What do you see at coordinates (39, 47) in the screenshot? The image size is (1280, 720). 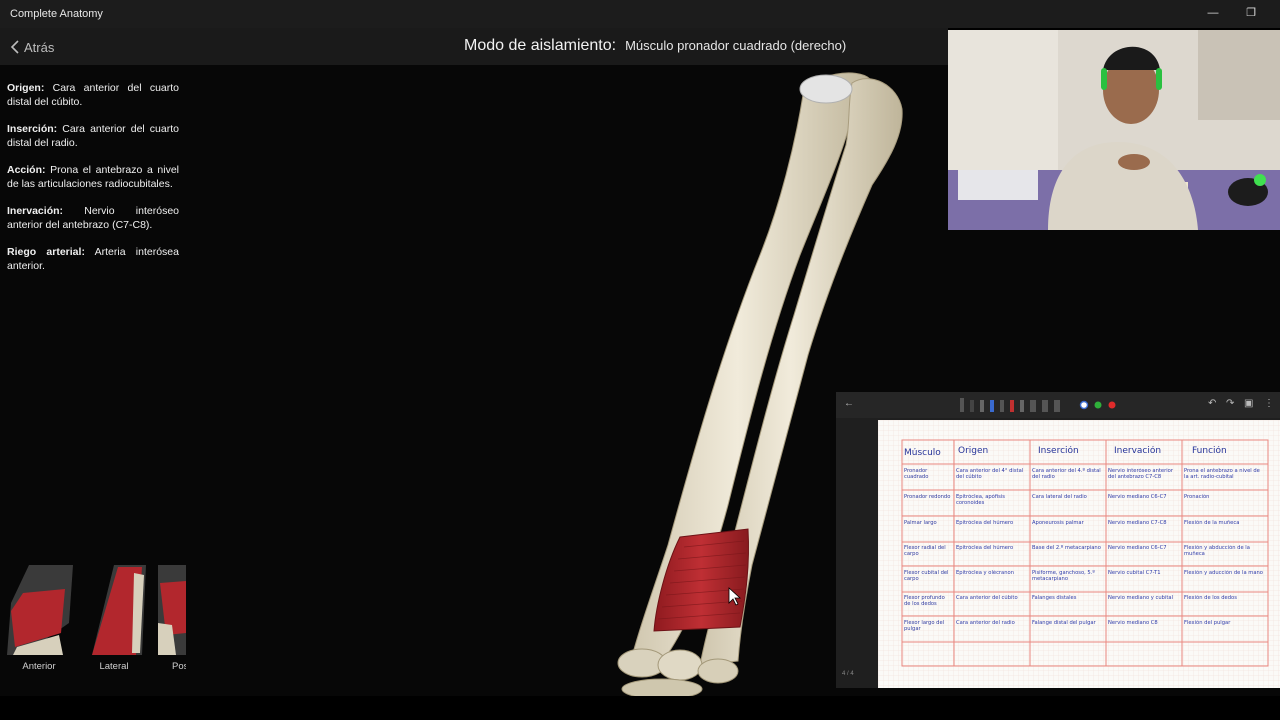 I see `back-label: Atrás` at bounding box center [39, 47].